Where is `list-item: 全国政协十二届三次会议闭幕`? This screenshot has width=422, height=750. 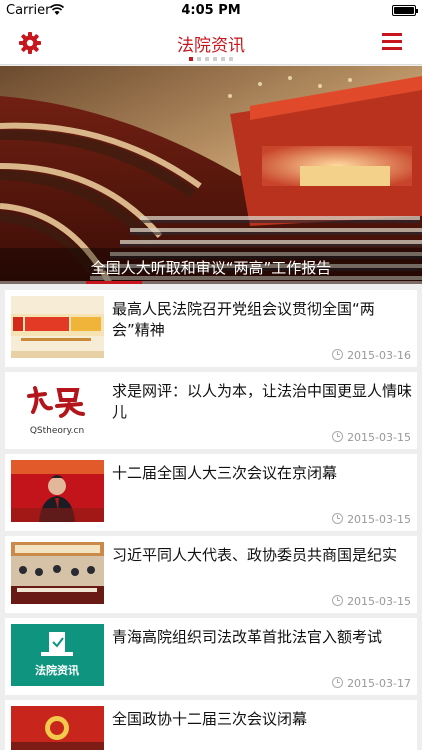
list-item: 全国政协十二届三次会议闭幕 is located at coordinates (211, 725).